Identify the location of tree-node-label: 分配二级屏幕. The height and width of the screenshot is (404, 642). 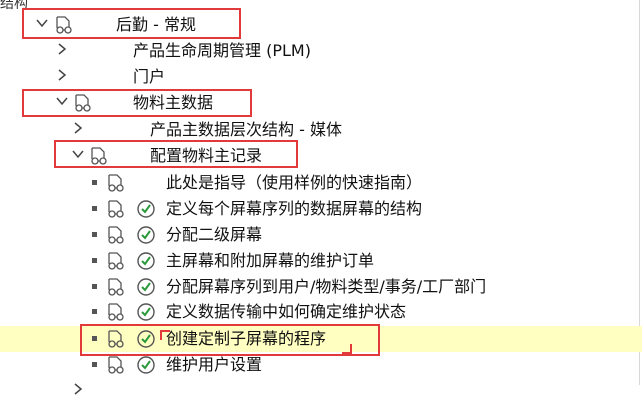
(214, 234).